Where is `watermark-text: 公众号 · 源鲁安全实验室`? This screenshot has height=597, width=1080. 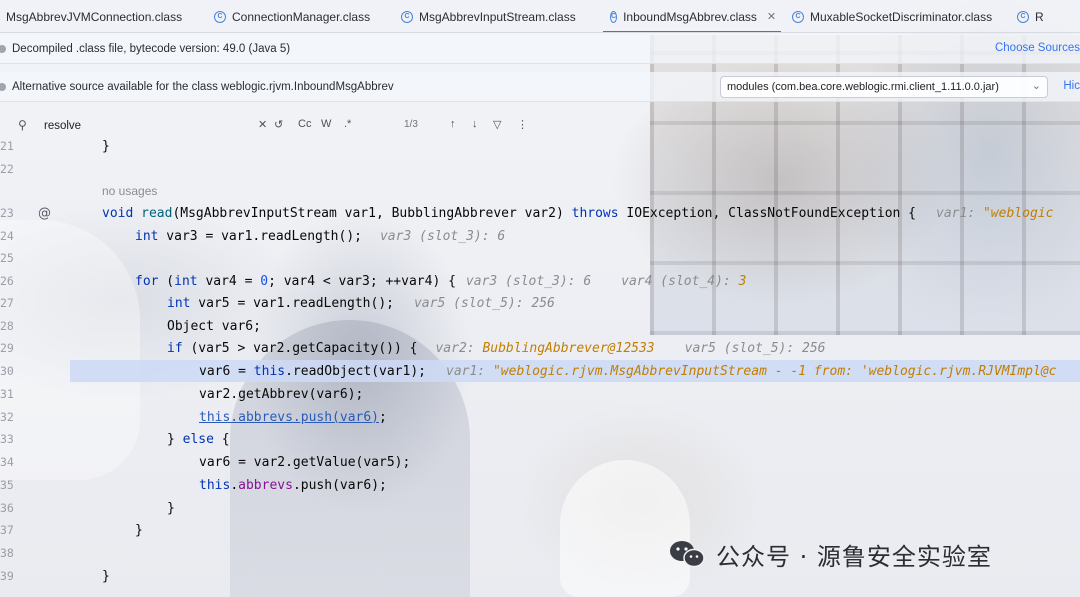 watermark-text: 公众号 · 源鲁安全实验室 is located at coordinates (854, 556).